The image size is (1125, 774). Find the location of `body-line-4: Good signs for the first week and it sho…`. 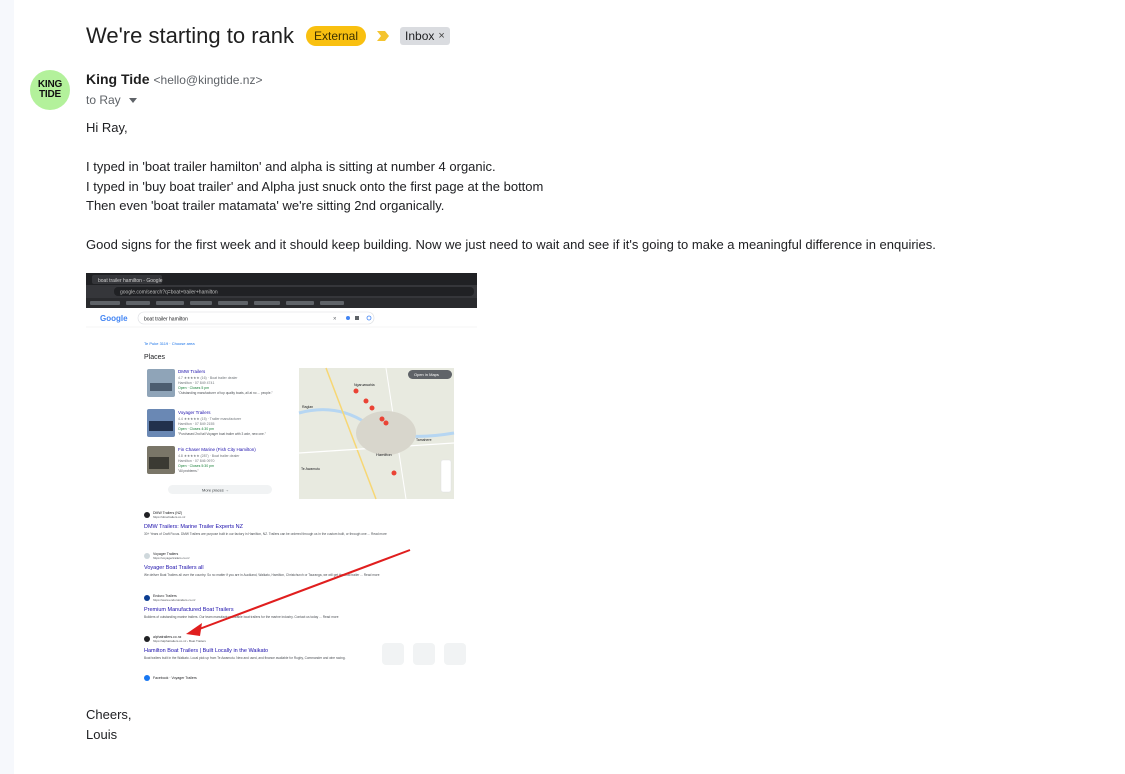

body-line-4: Good signs for the first week and it sho… is located at coordinates (511, 244).